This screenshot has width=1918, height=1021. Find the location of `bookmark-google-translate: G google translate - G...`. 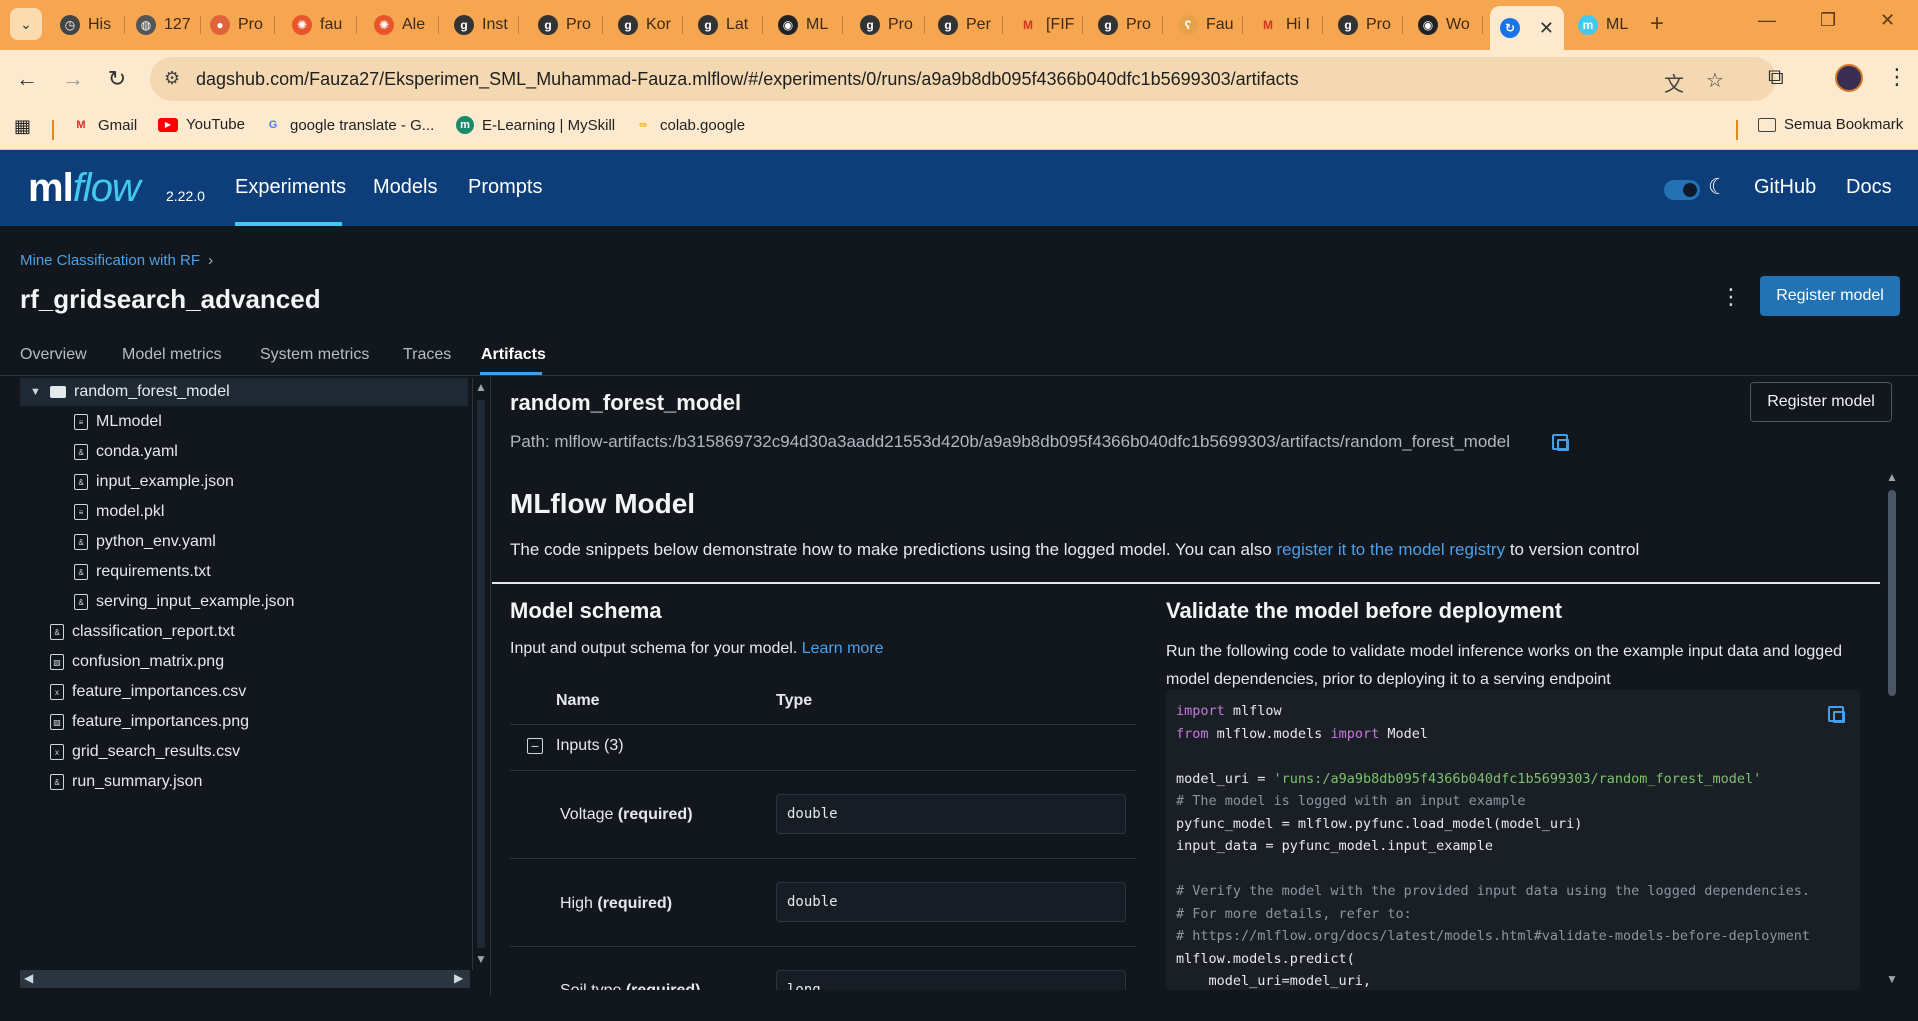

bookmark-google-translate: G google translate - G... is located at coordinates (349, 125).